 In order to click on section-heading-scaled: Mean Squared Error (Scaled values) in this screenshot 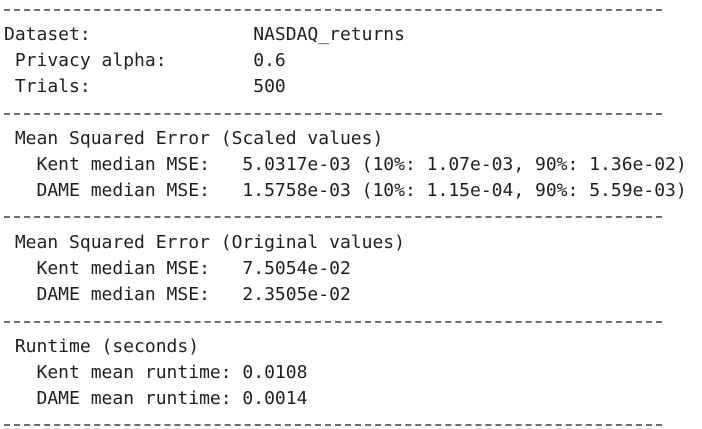, I will do `click(194, 138)`.